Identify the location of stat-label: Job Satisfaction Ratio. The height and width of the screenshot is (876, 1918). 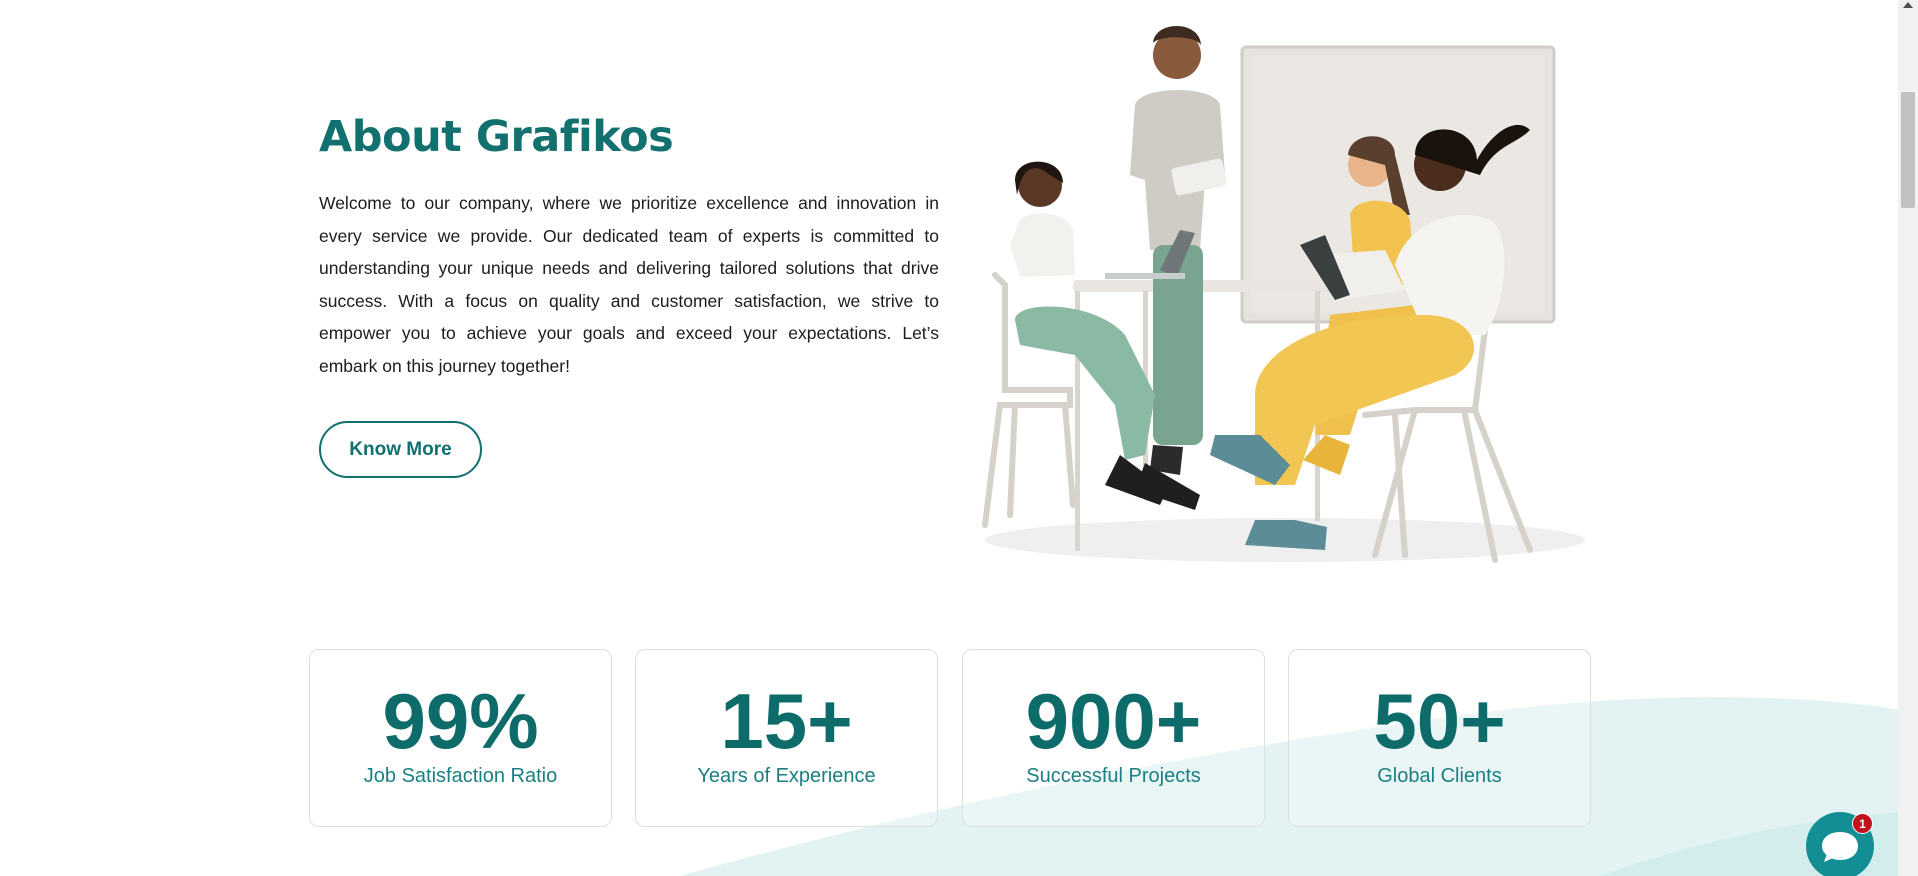
(460, 776).